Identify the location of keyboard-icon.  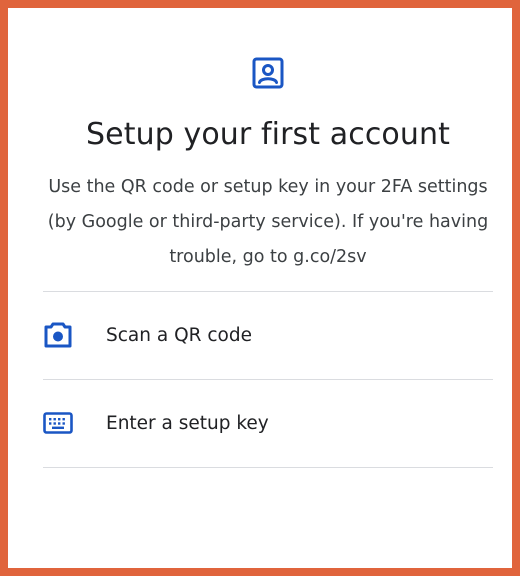
(58, 423).